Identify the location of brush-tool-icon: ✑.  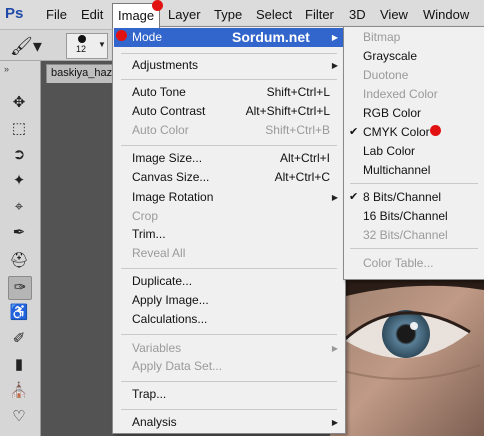
(20, 288).